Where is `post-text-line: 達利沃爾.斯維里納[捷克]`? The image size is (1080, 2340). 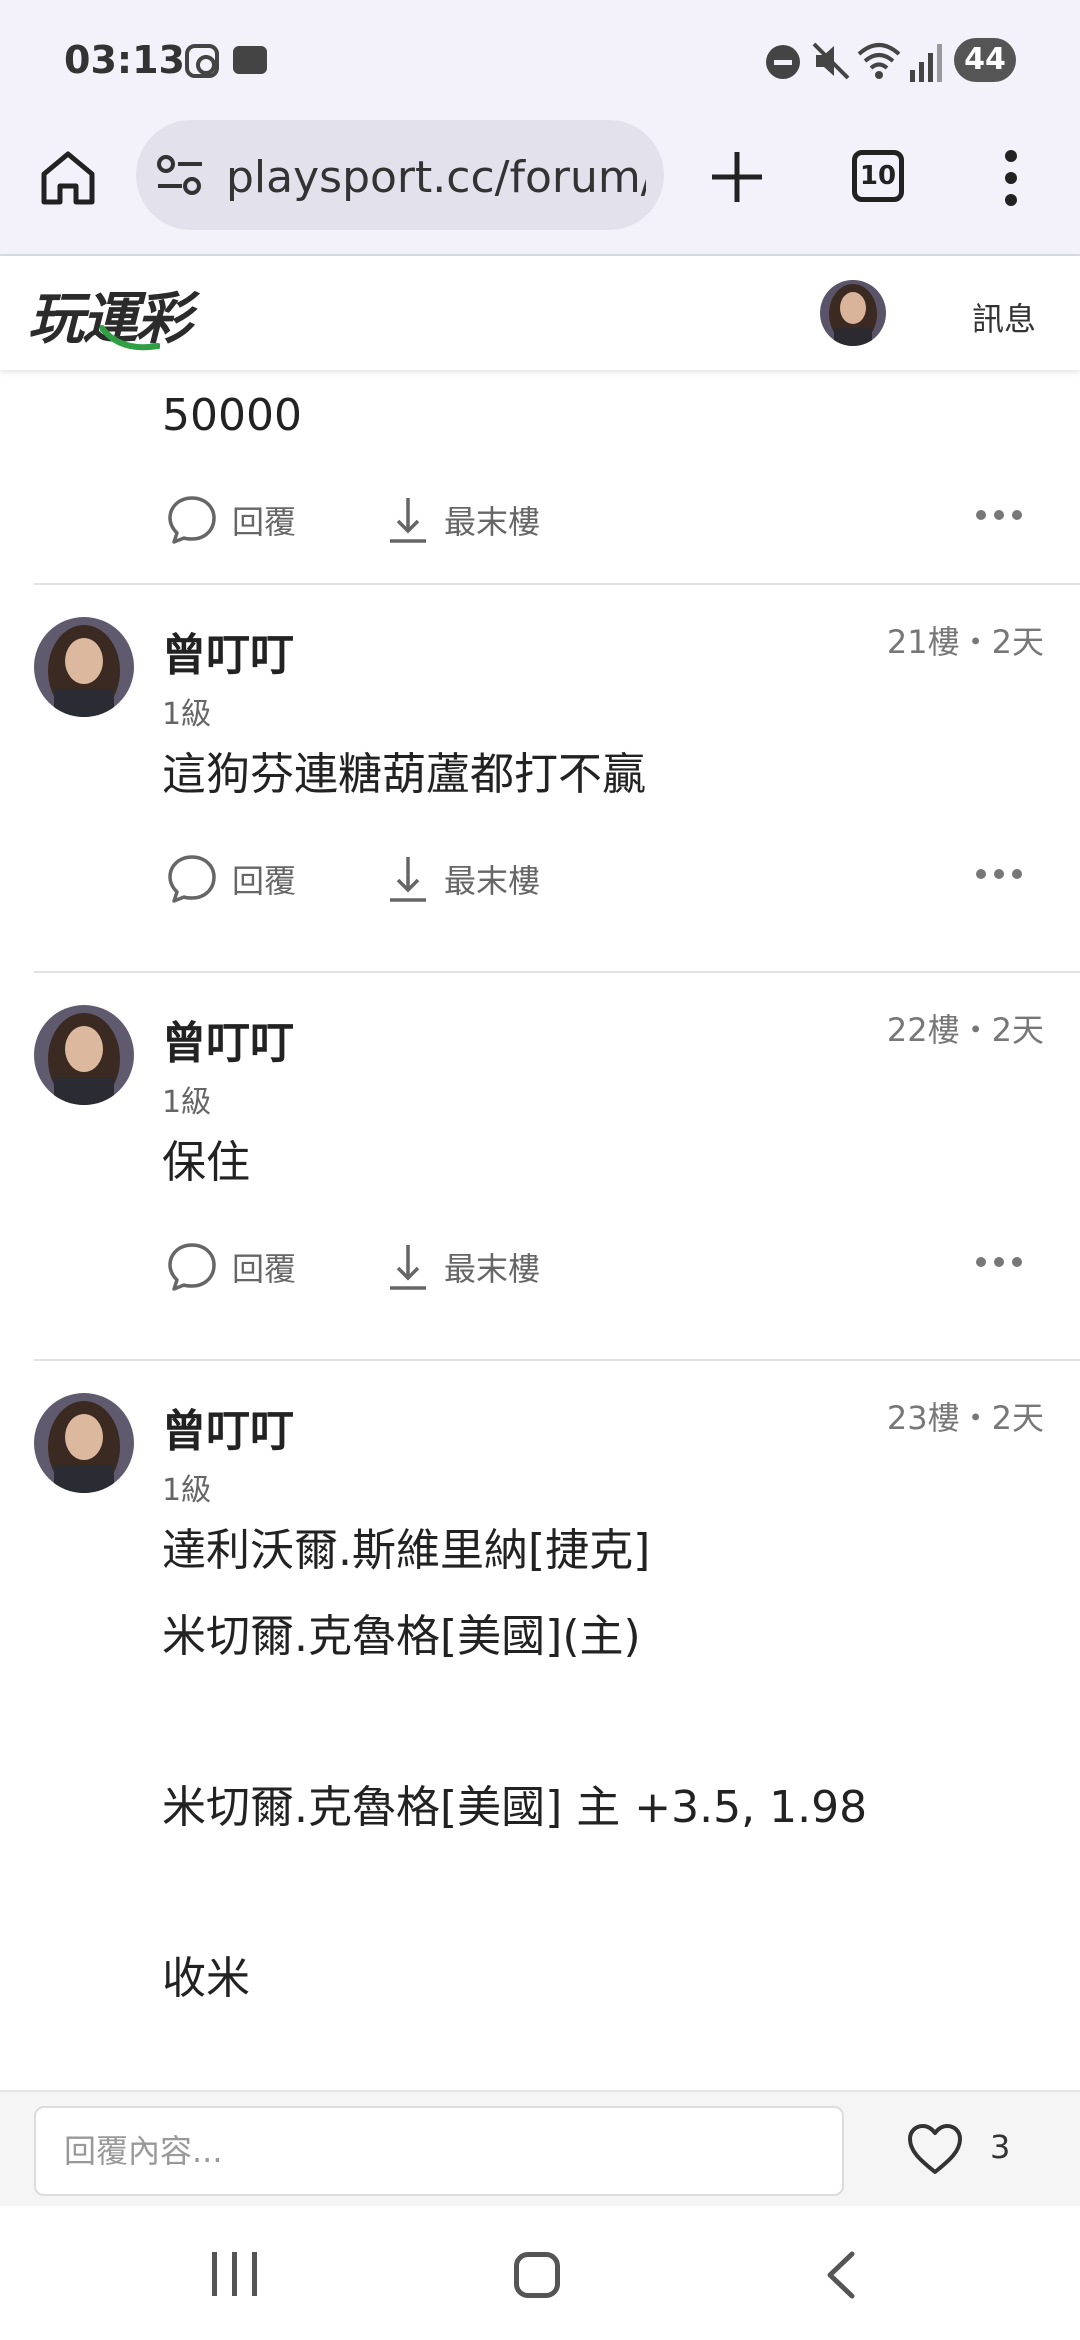 post-text-line: 達利沃爾.斯維里納[捷克] is located at coordinates (406, 1550).